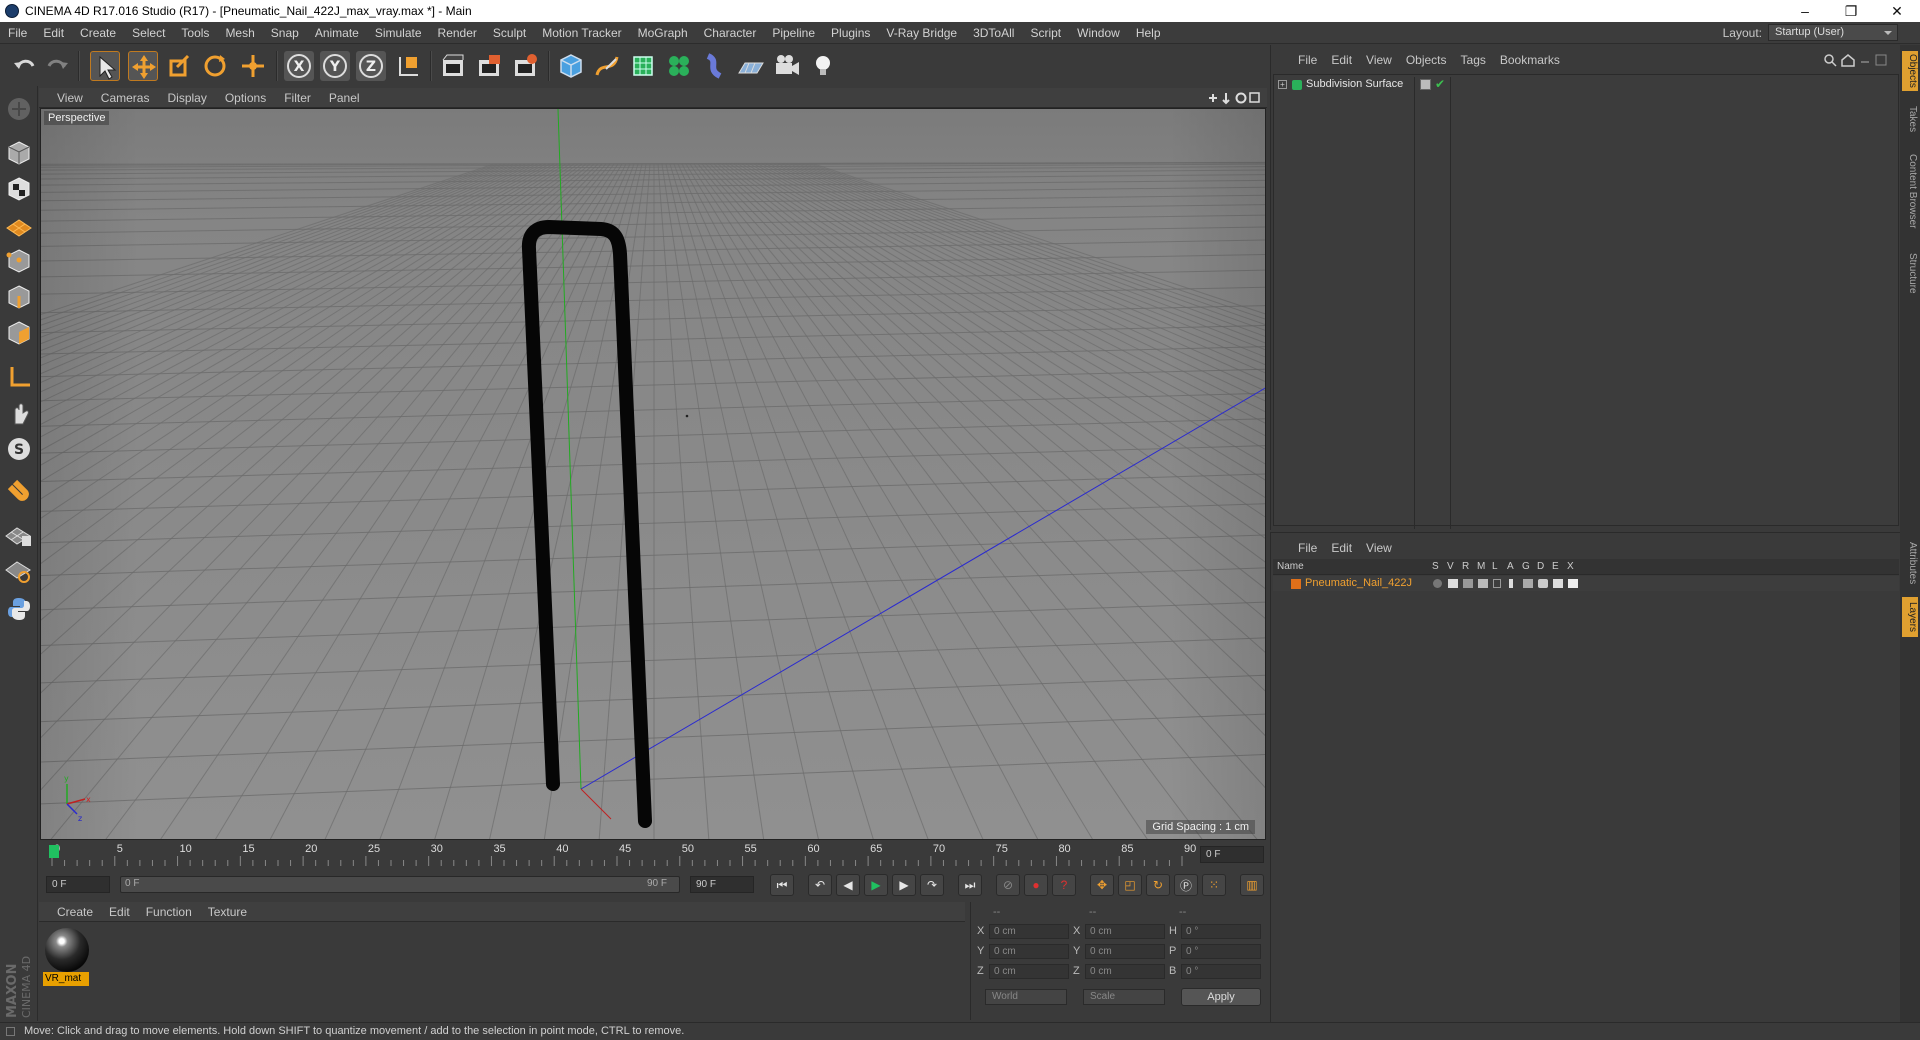 The image size is (1920, 1040). Describe the element at coordinates (1379, 60) in the screenshot. I see `objects-menu-view: View` at that location.